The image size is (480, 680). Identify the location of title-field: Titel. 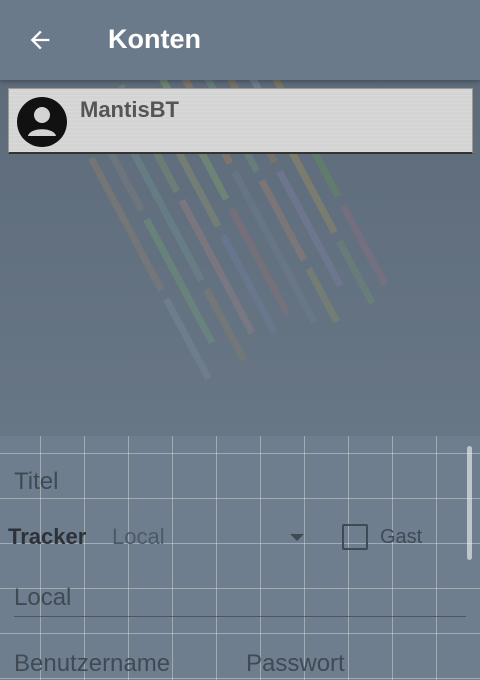
(36, 482).